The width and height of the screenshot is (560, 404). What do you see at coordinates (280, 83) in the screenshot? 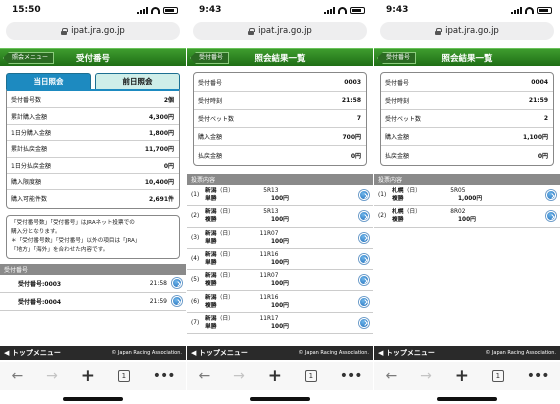
I see `summary-row: 受付番号 0003` at bounding box center [280, 83].